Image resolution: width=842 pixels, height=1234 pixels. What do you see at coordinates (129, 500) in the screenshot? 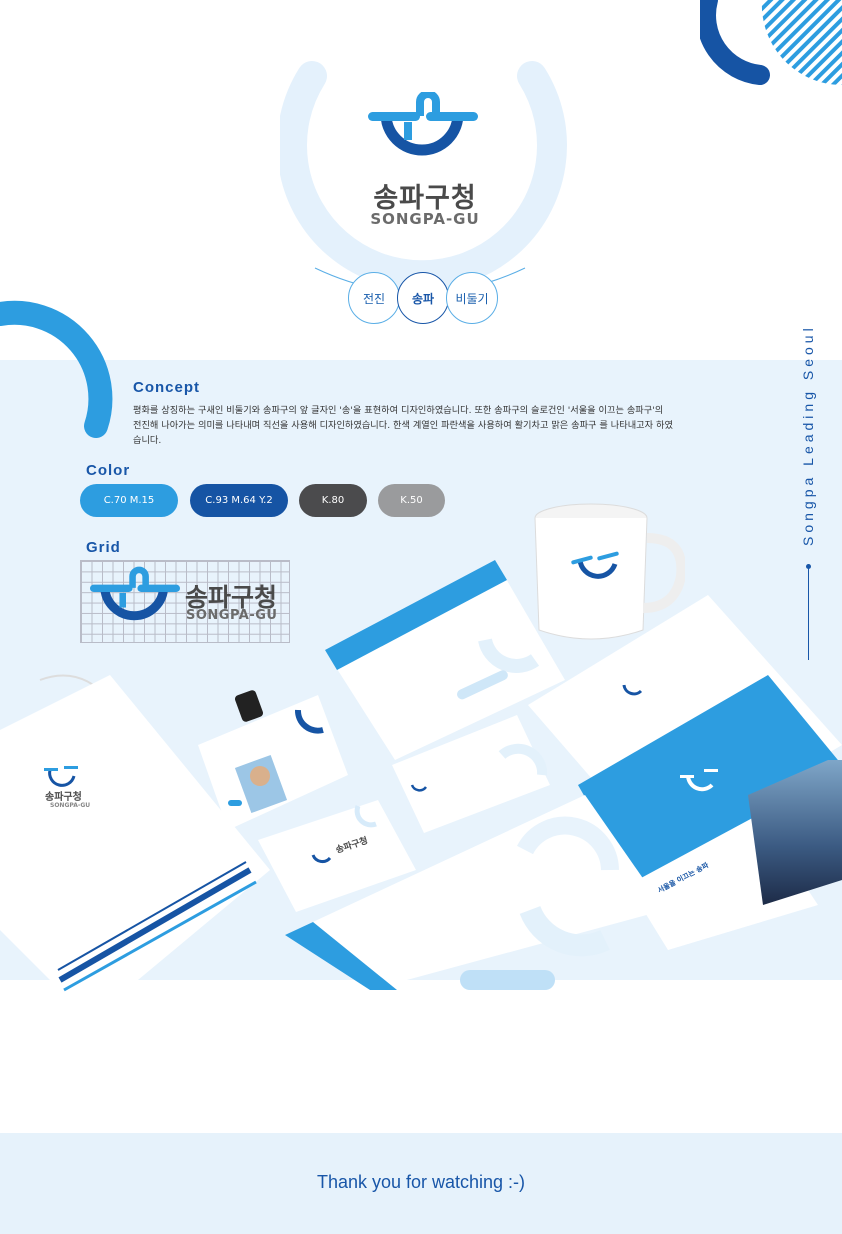
I see `color-swatch-cyan: C.70 M.15` at bounding box center [129, 500].